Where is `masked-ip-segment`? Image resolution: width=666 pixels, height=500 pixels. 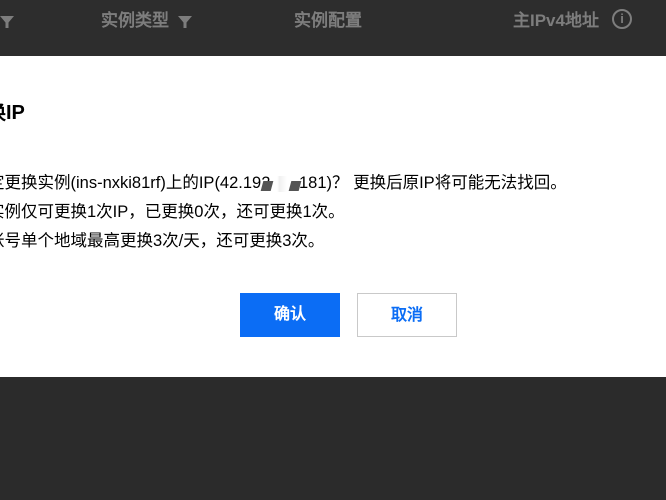
masked-ip-segment is located at coordinates (282, 183).